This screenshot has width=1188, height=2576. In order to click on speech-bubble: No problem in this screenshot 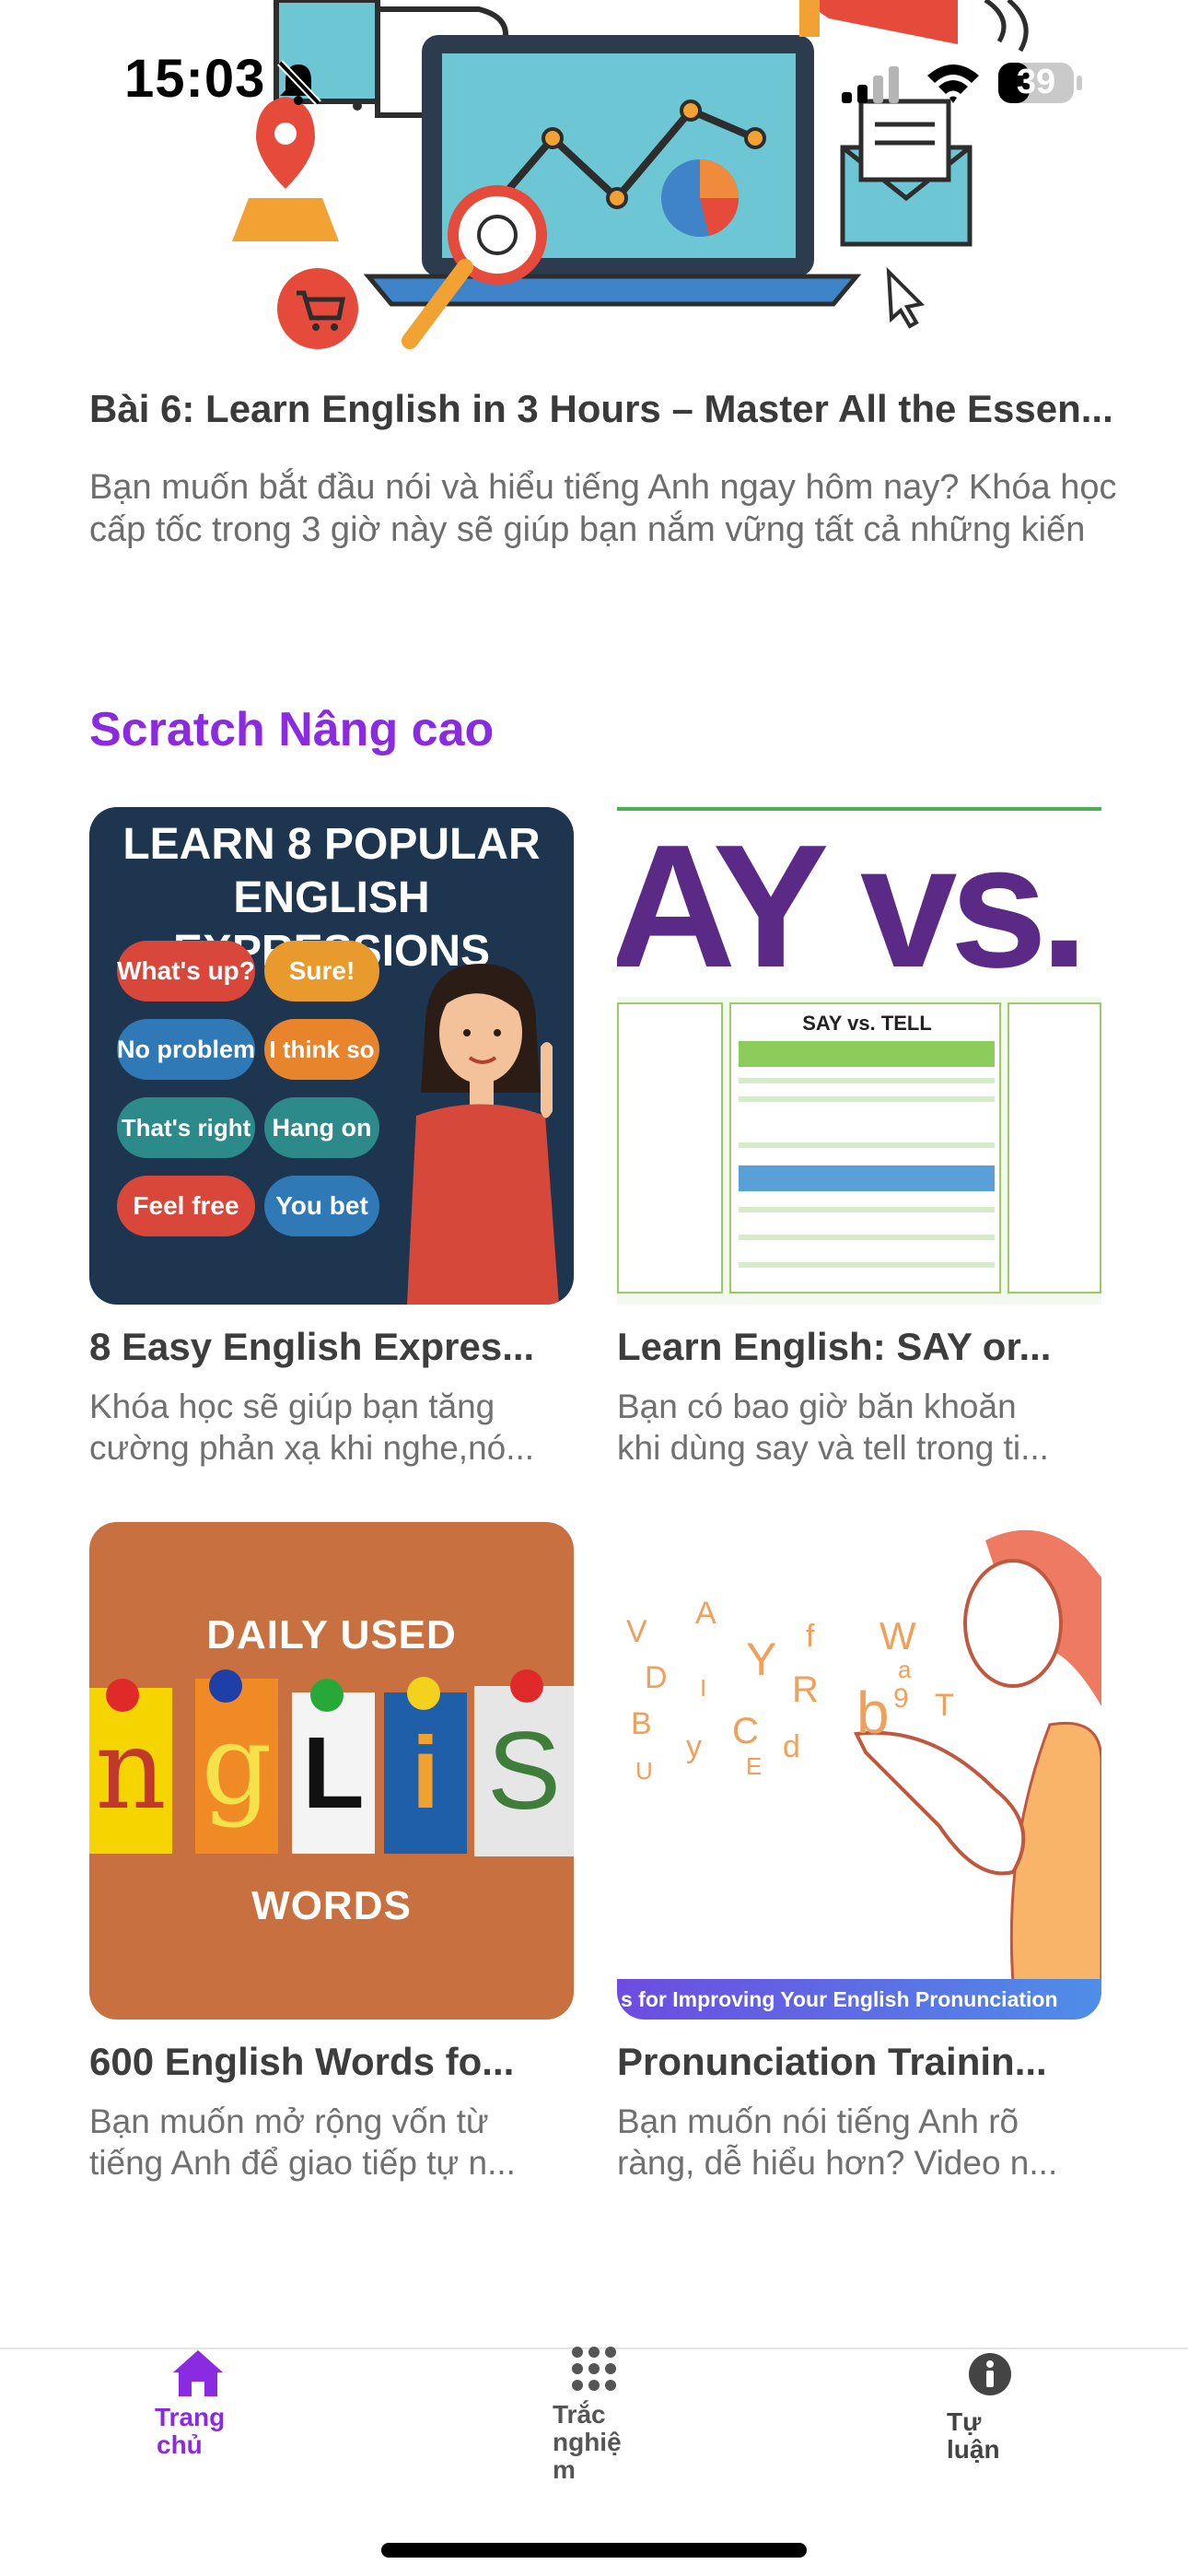, I will do `click(186, 1049)`.